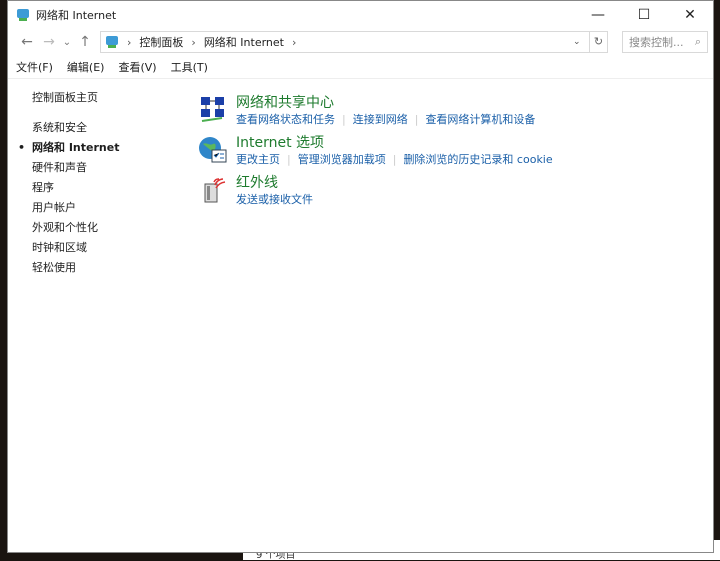  I want to click on recent-locations-button: ⌄, so click(67, 42).